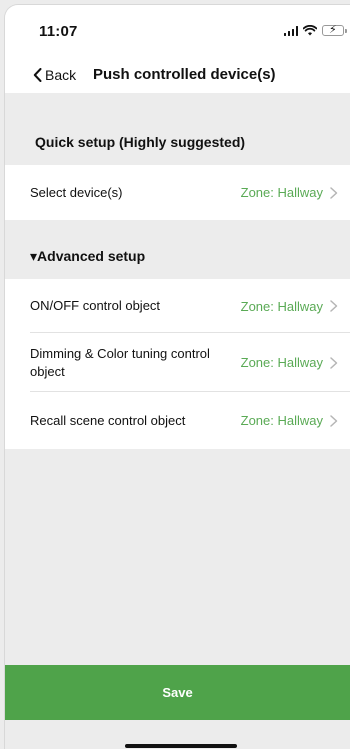  I want to click on row-label: Recall scene control object, so click(108, 420).